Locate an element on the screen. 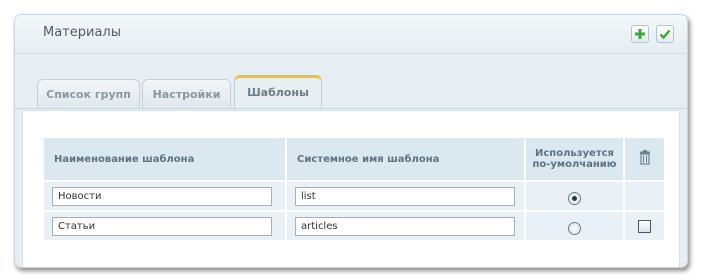  add-button is located at coordinates (640, 34).